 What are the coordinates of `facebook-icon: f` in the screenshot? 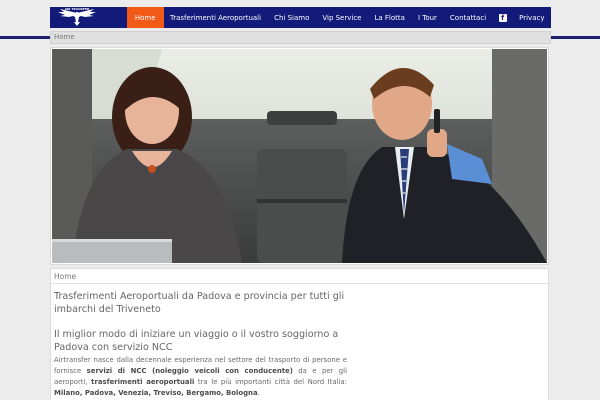 It's located at (502, 17).